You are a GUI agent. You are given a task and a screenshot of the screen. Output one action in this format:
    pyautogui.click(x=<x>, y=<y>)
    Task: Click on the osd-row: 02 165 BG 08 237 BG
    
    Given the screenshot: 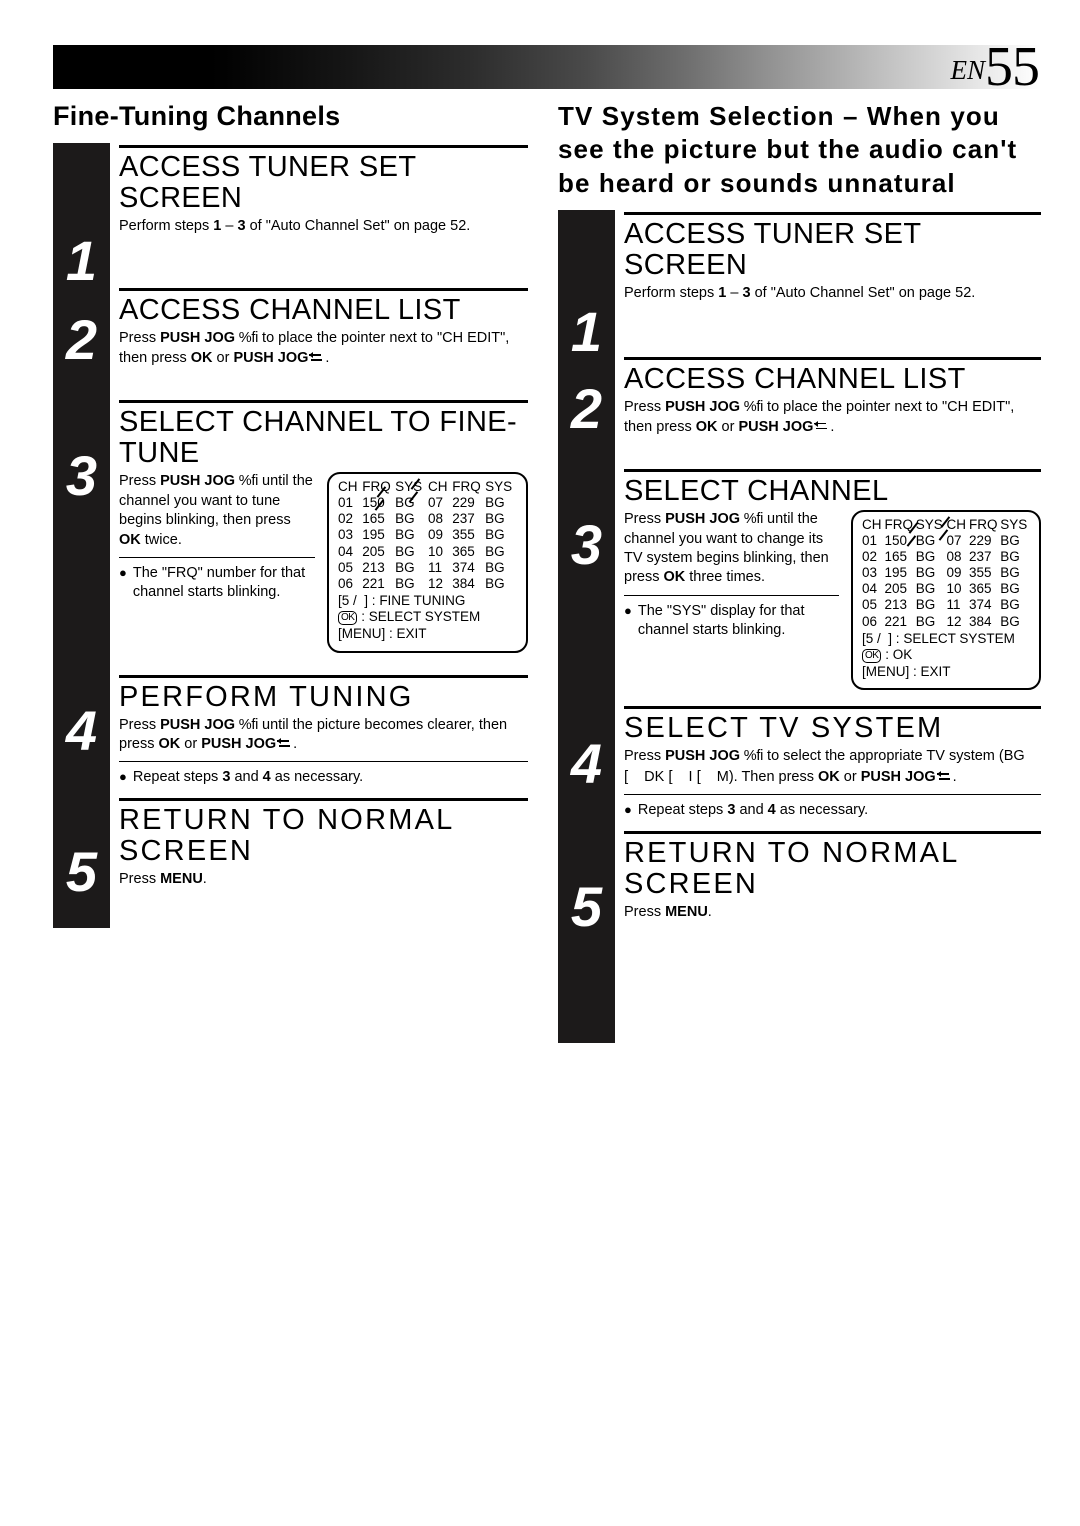 What is the action you would take?
    pyautogui.click(x=428, y=519)
    